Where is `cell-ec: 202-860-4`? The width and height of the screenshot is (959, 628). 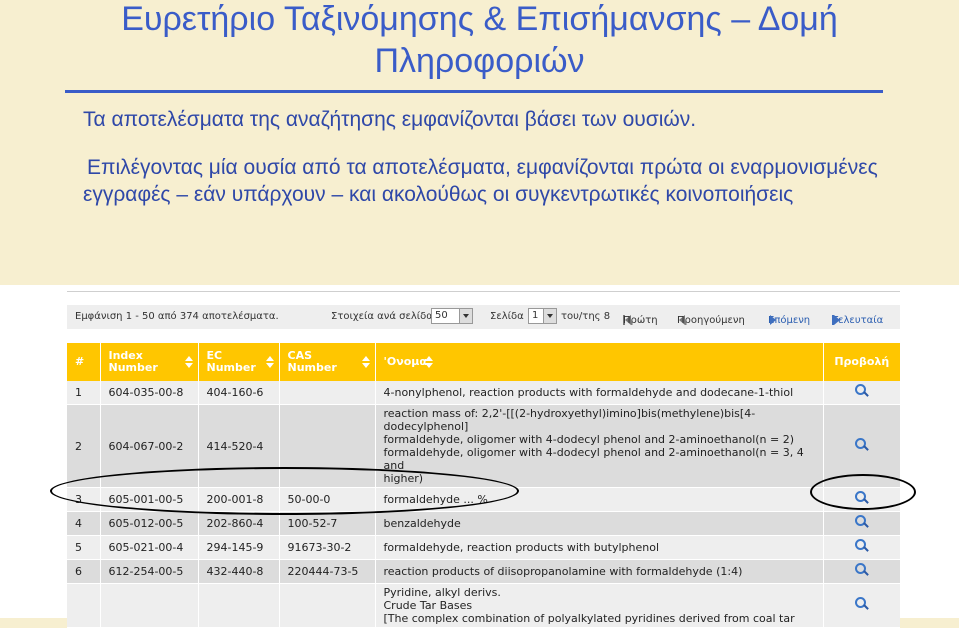
cell-ec: 202-860-4 is located at coordinates (239, 523).